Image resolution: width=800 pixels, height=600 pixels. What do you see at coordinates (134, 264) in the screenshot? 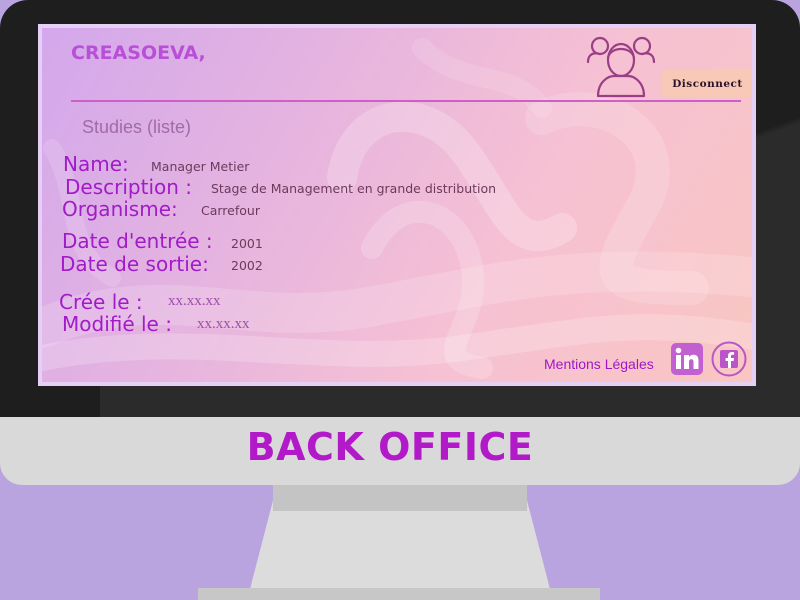
I see `date-sortie-label: Date de sortie:` at bounding box center [134, 264].